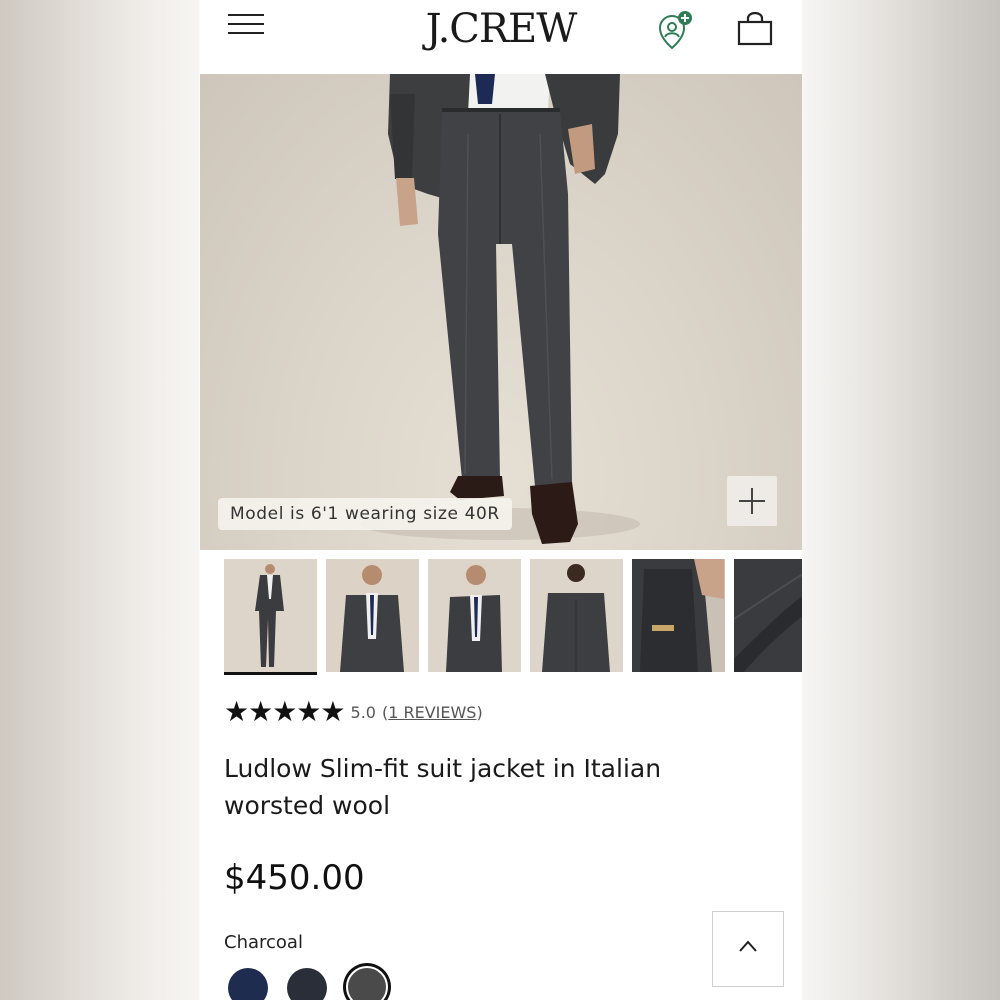 The height and width of the screenshot is (1000, 1000). I want to click on rating-stars: ★★★★★, so click(285, 711).